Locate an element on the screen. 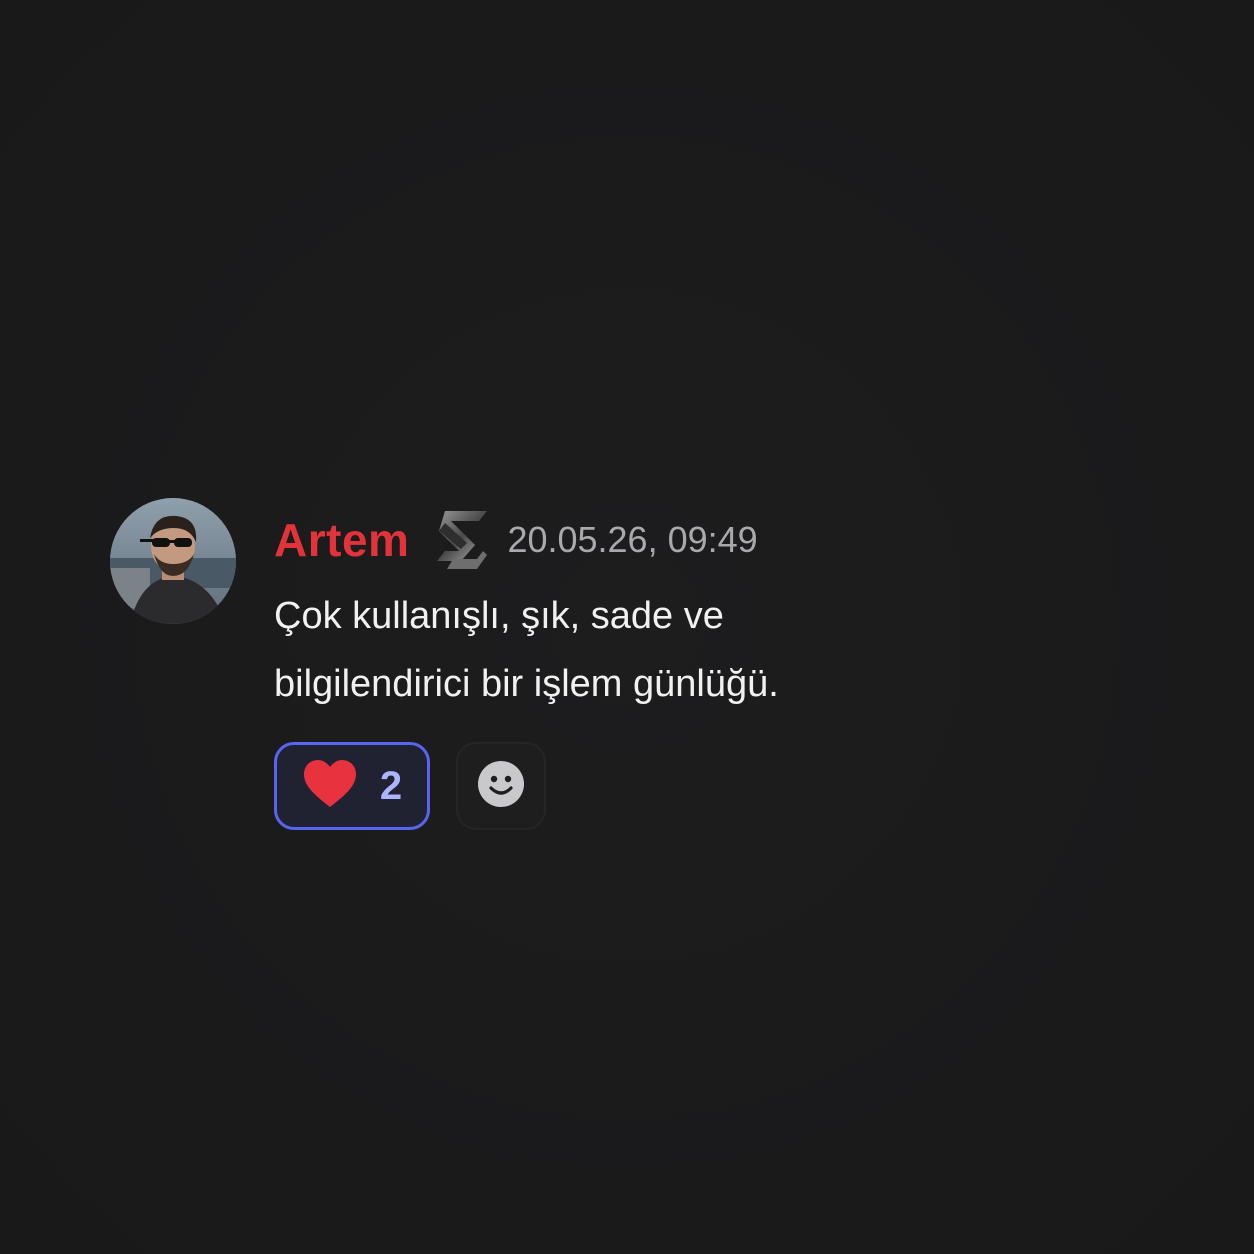 Image resolution: width=1254 pixels, height=1254 pixels. smiley-face-icon is located at coordinates (501, 786).